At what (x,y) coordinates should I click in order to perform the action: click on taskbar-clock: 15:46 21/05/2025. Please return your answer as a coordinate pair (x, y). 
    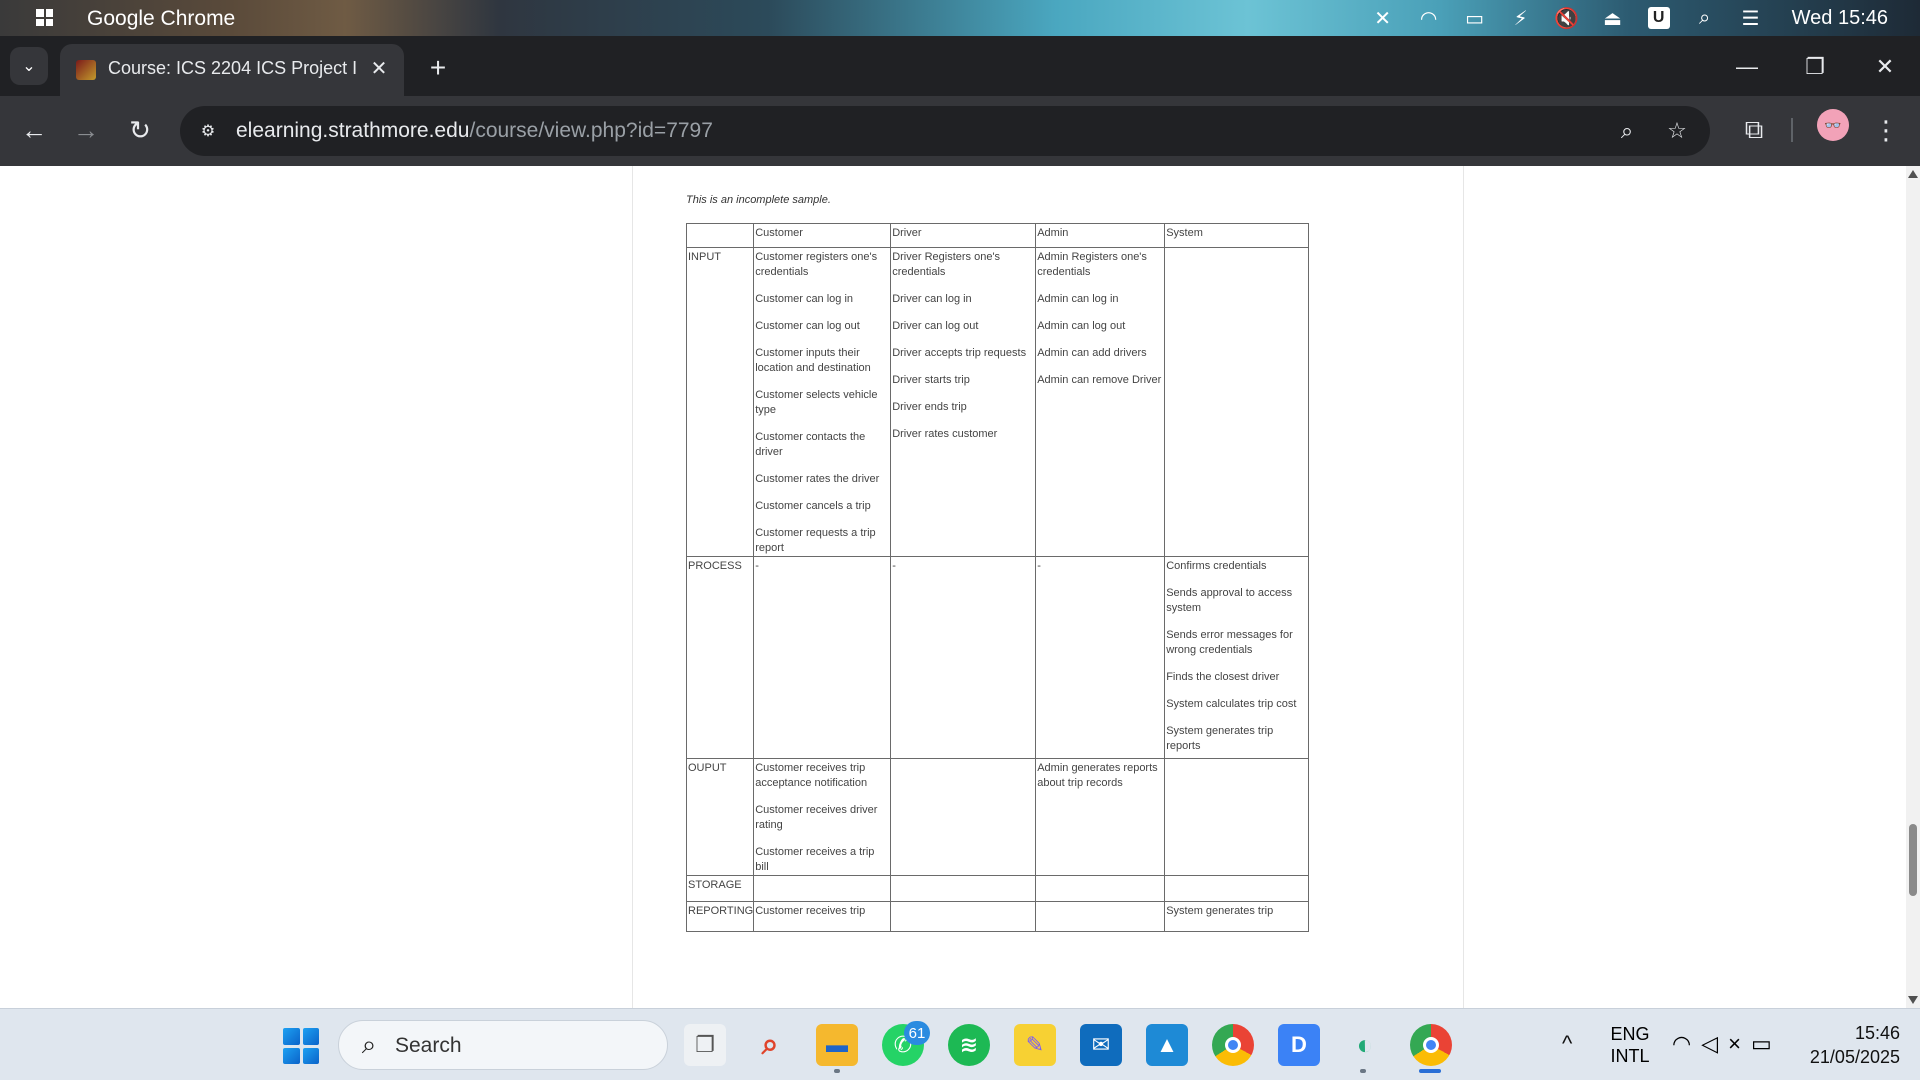
    Looking at the image, I should click on (1845, 1045).